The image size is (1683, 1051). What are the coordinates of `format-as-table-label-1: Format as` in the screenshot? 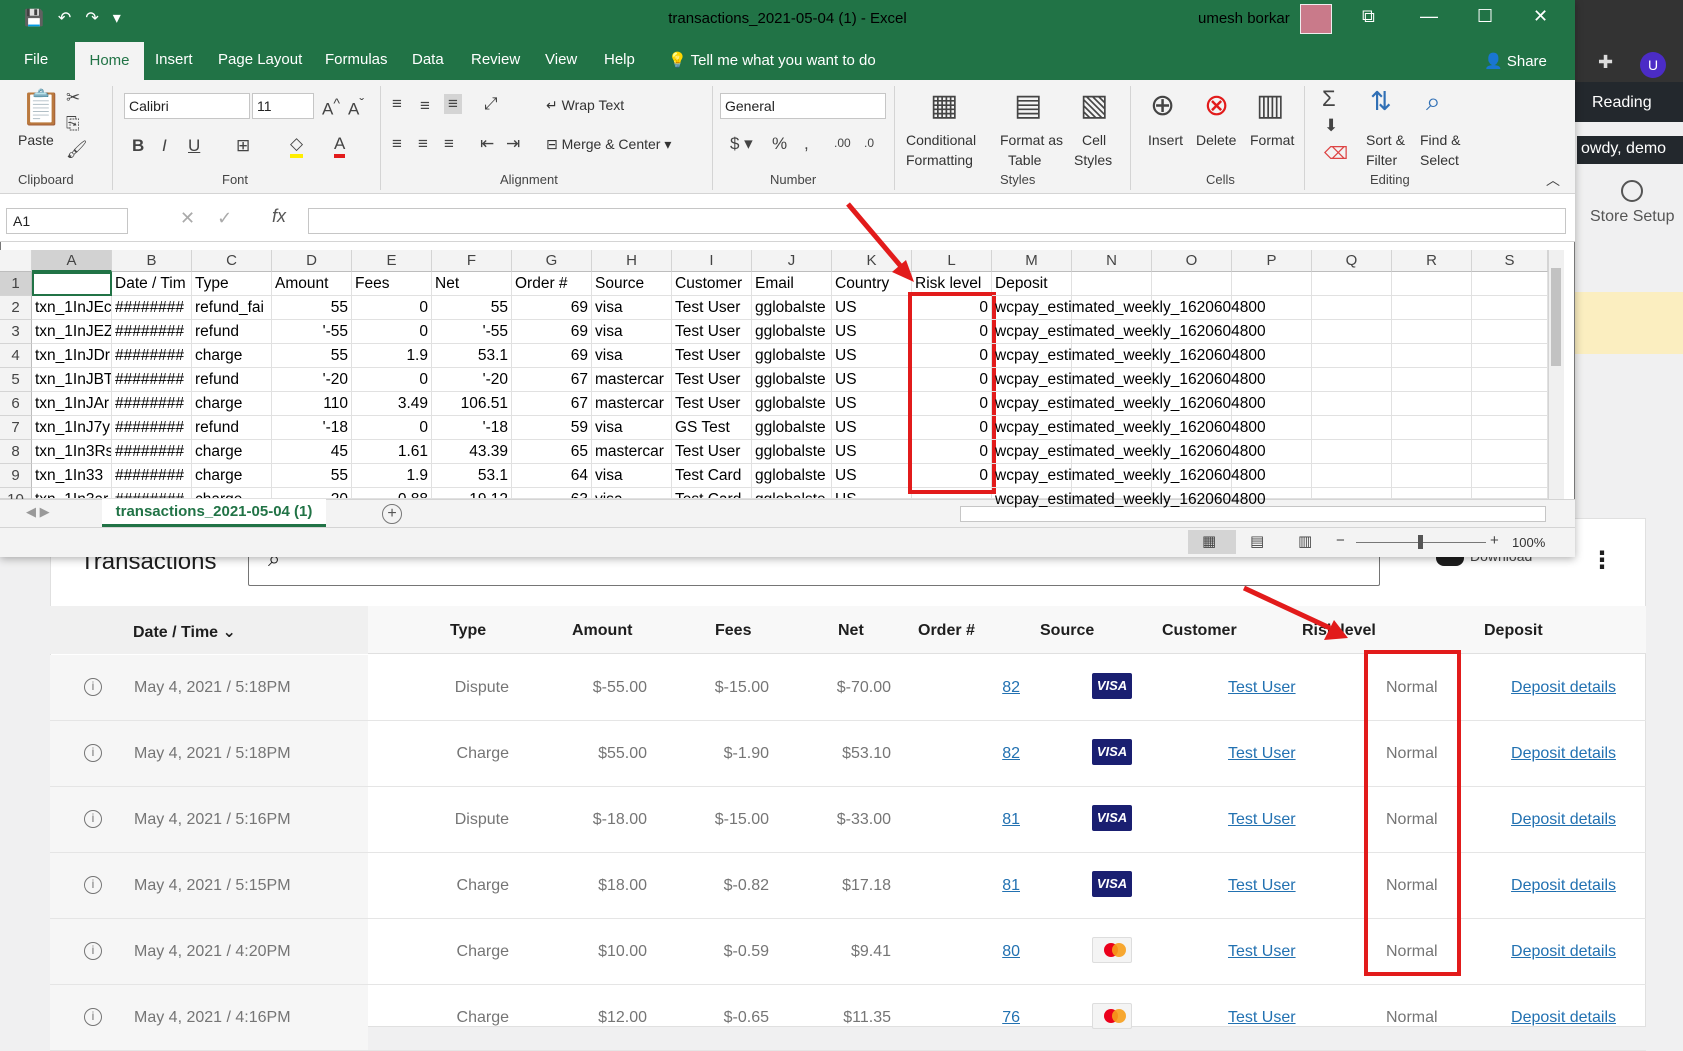 It's located at (1031, 140).